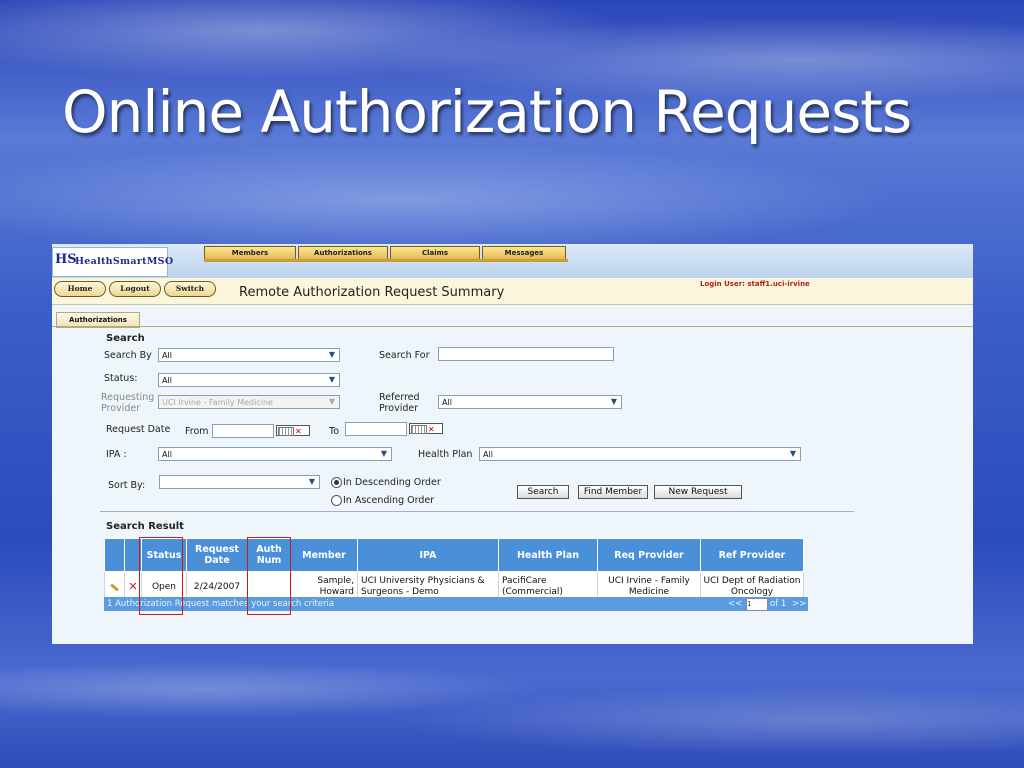 The image size is (1024, 768). Describe the element at coordinates (526, 354) in the screenshot. I see `search-for-input` at that location.